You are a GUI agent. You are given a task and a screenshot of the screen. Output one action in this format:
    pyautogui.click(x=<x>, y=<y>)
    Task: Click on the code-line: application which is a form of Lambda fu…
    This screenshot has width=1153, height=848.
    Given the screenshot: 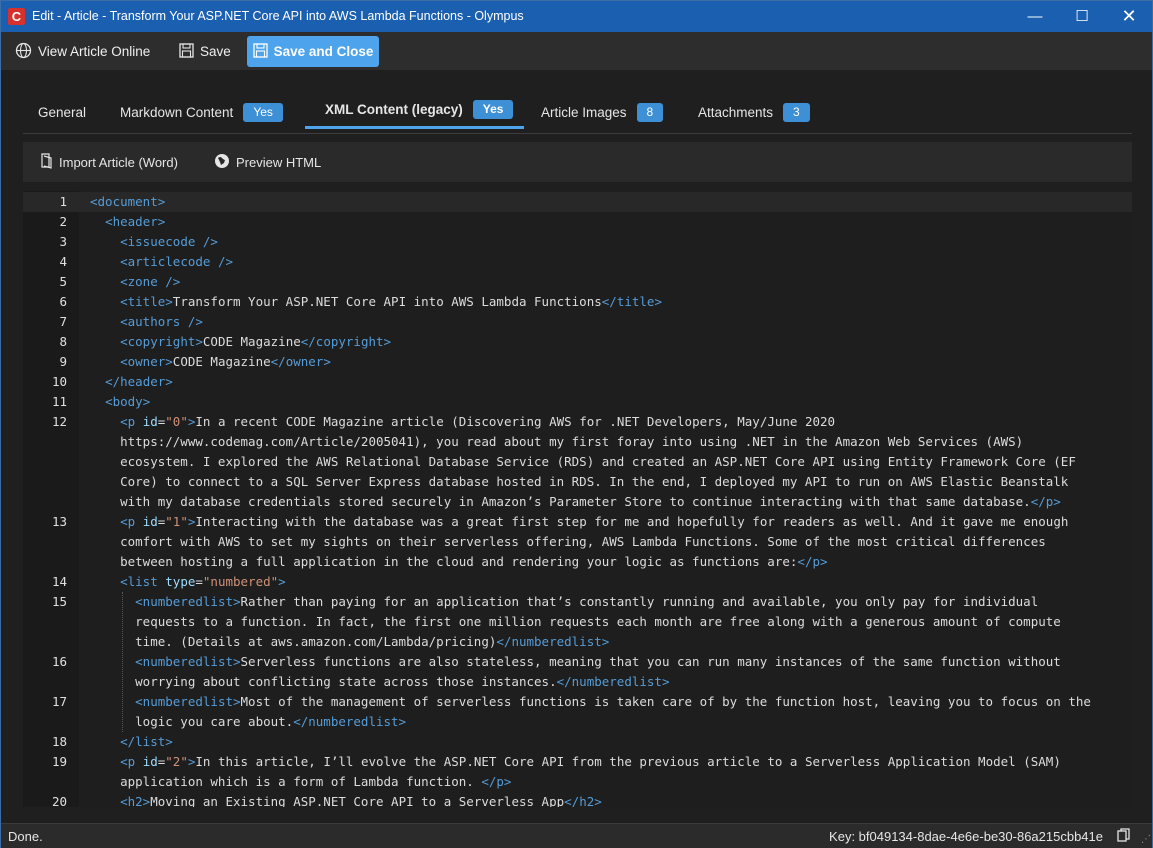 What is the action you would take?
    pyautogui.click(x=301, y=781)
    